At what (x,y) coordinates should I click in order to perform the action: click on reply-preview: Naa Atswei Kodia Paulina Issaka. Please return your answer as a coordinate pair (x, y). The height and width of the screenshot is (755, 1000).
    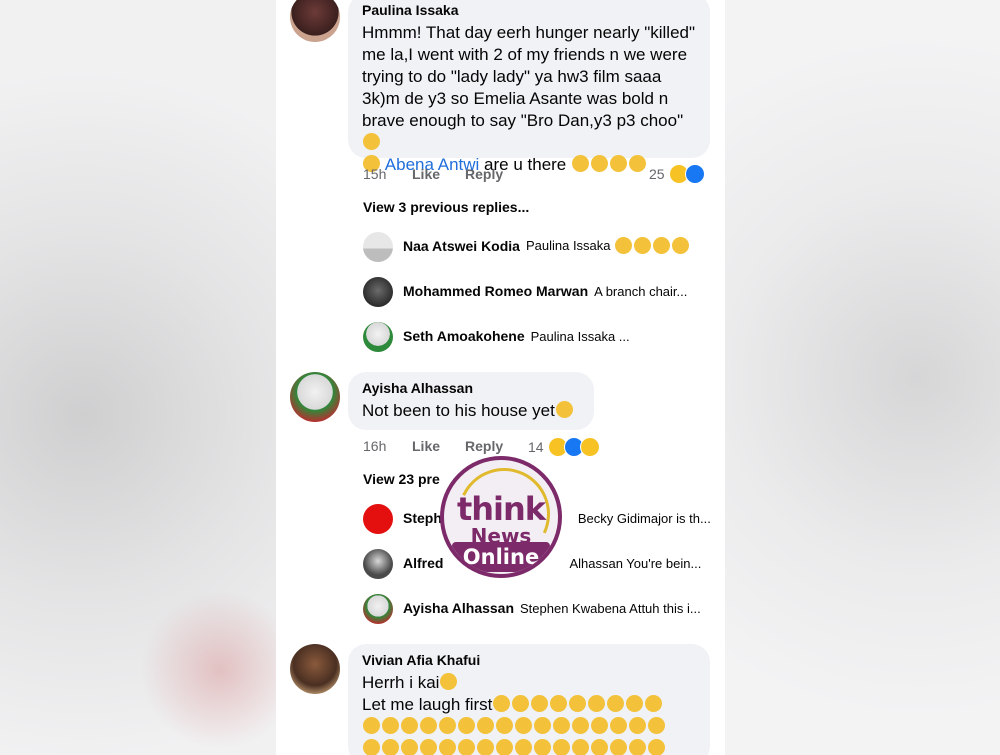
    Looking at the image, I should click on (546, 245).